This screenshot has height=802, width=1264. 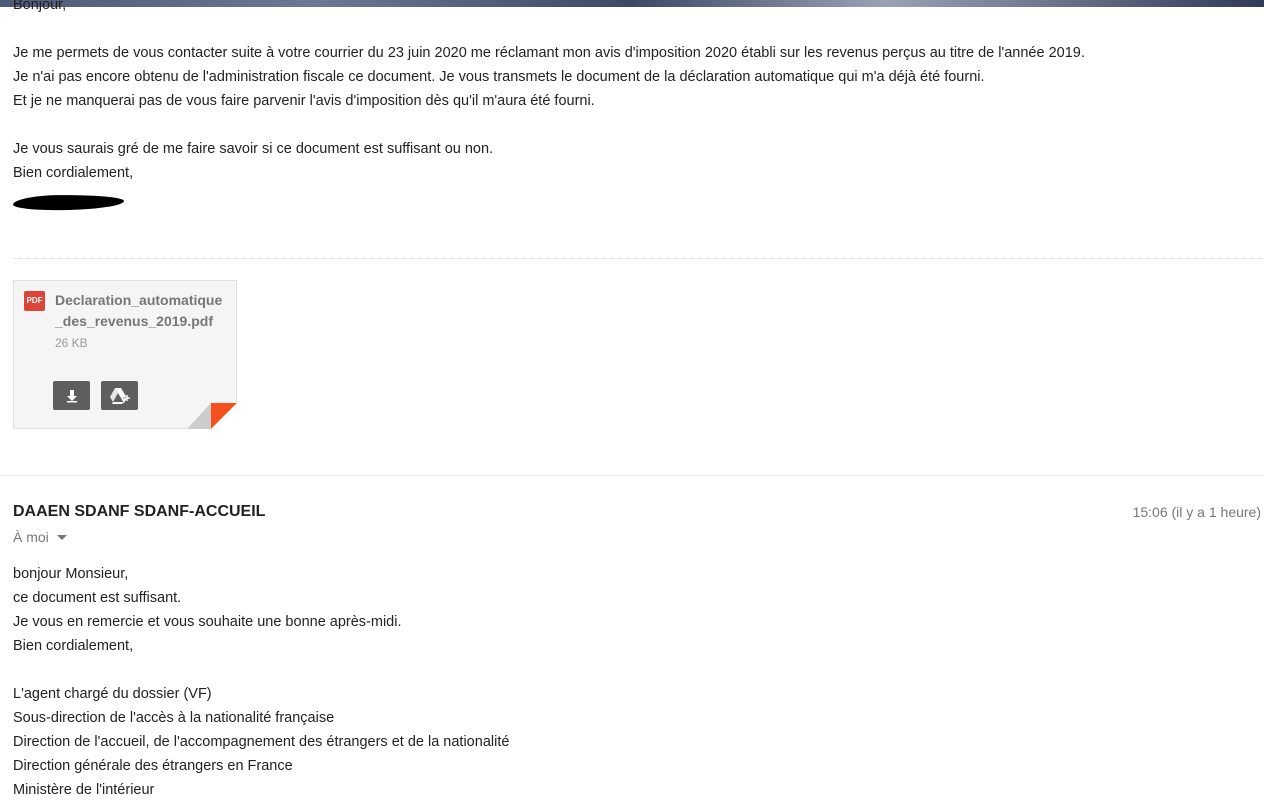 I want to click on drive-add-icon, so click(x=119, y=395).